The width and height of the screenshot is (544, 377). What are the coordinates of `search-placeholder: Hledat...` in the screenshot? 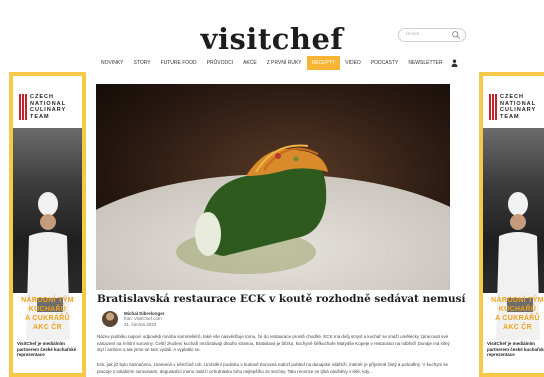 It's located at (414, 33).